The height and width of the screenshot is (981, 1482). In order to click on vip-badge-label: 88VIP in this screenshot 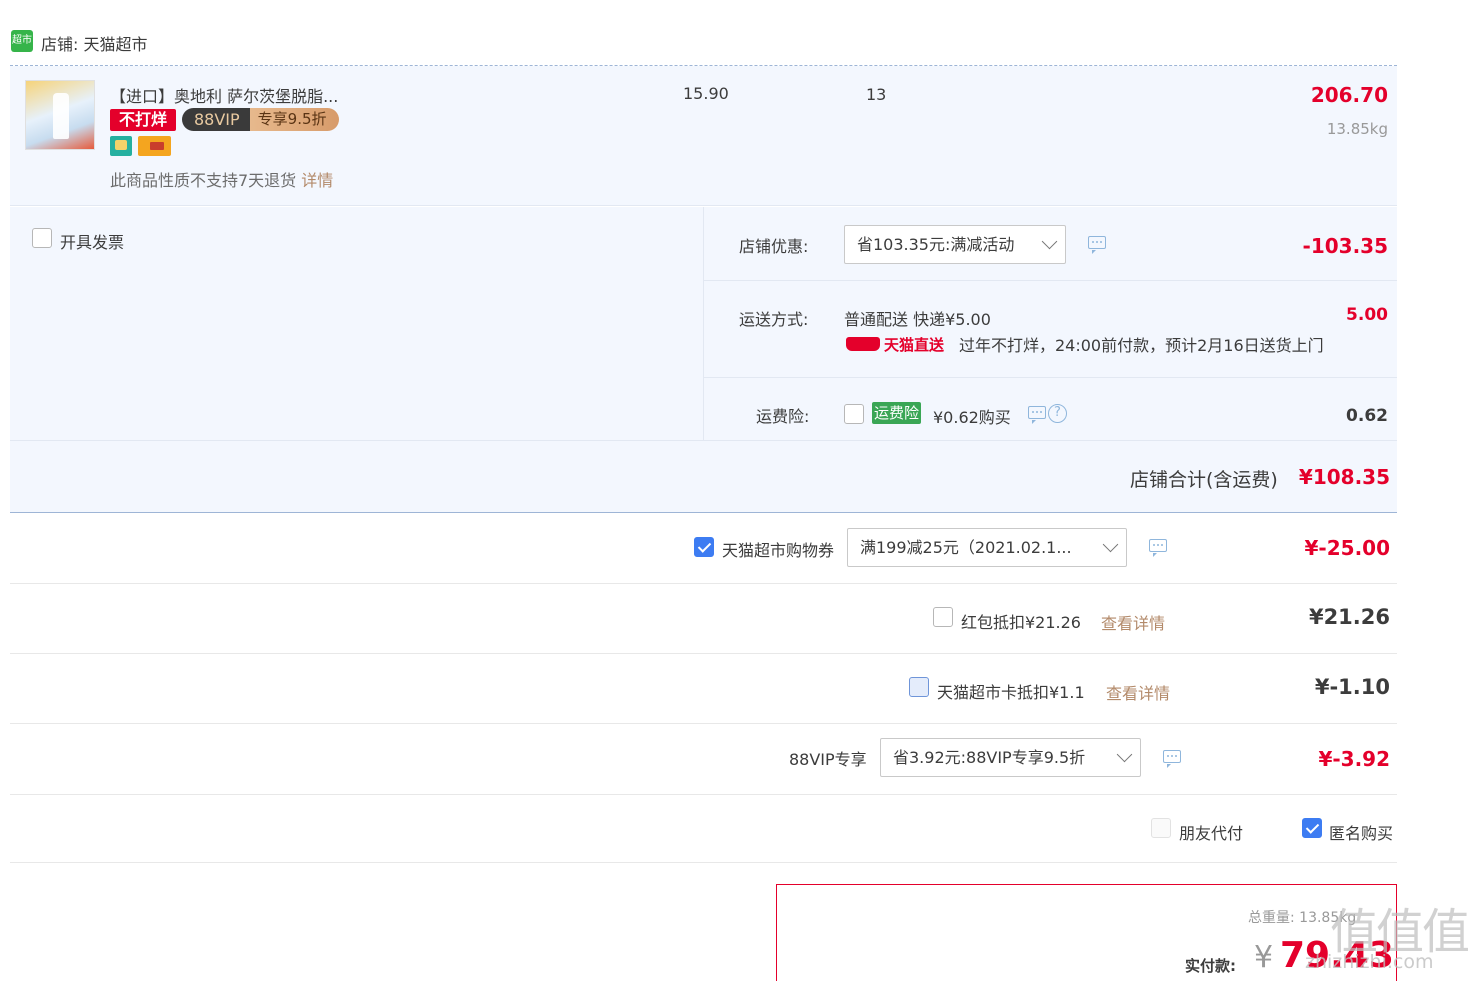, I will do `click(216, 119)`.